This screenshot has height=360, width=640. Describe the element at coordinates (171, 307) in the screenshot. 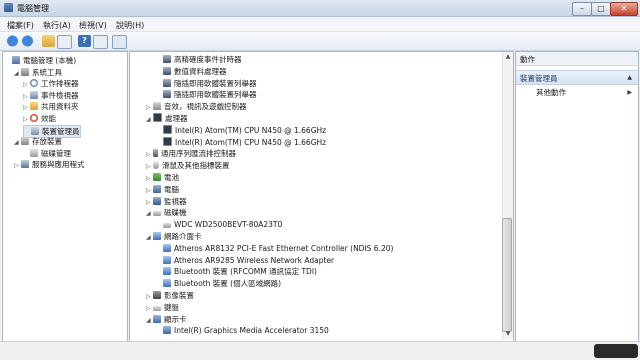

I see `device-label: 鍵盤` at that location.